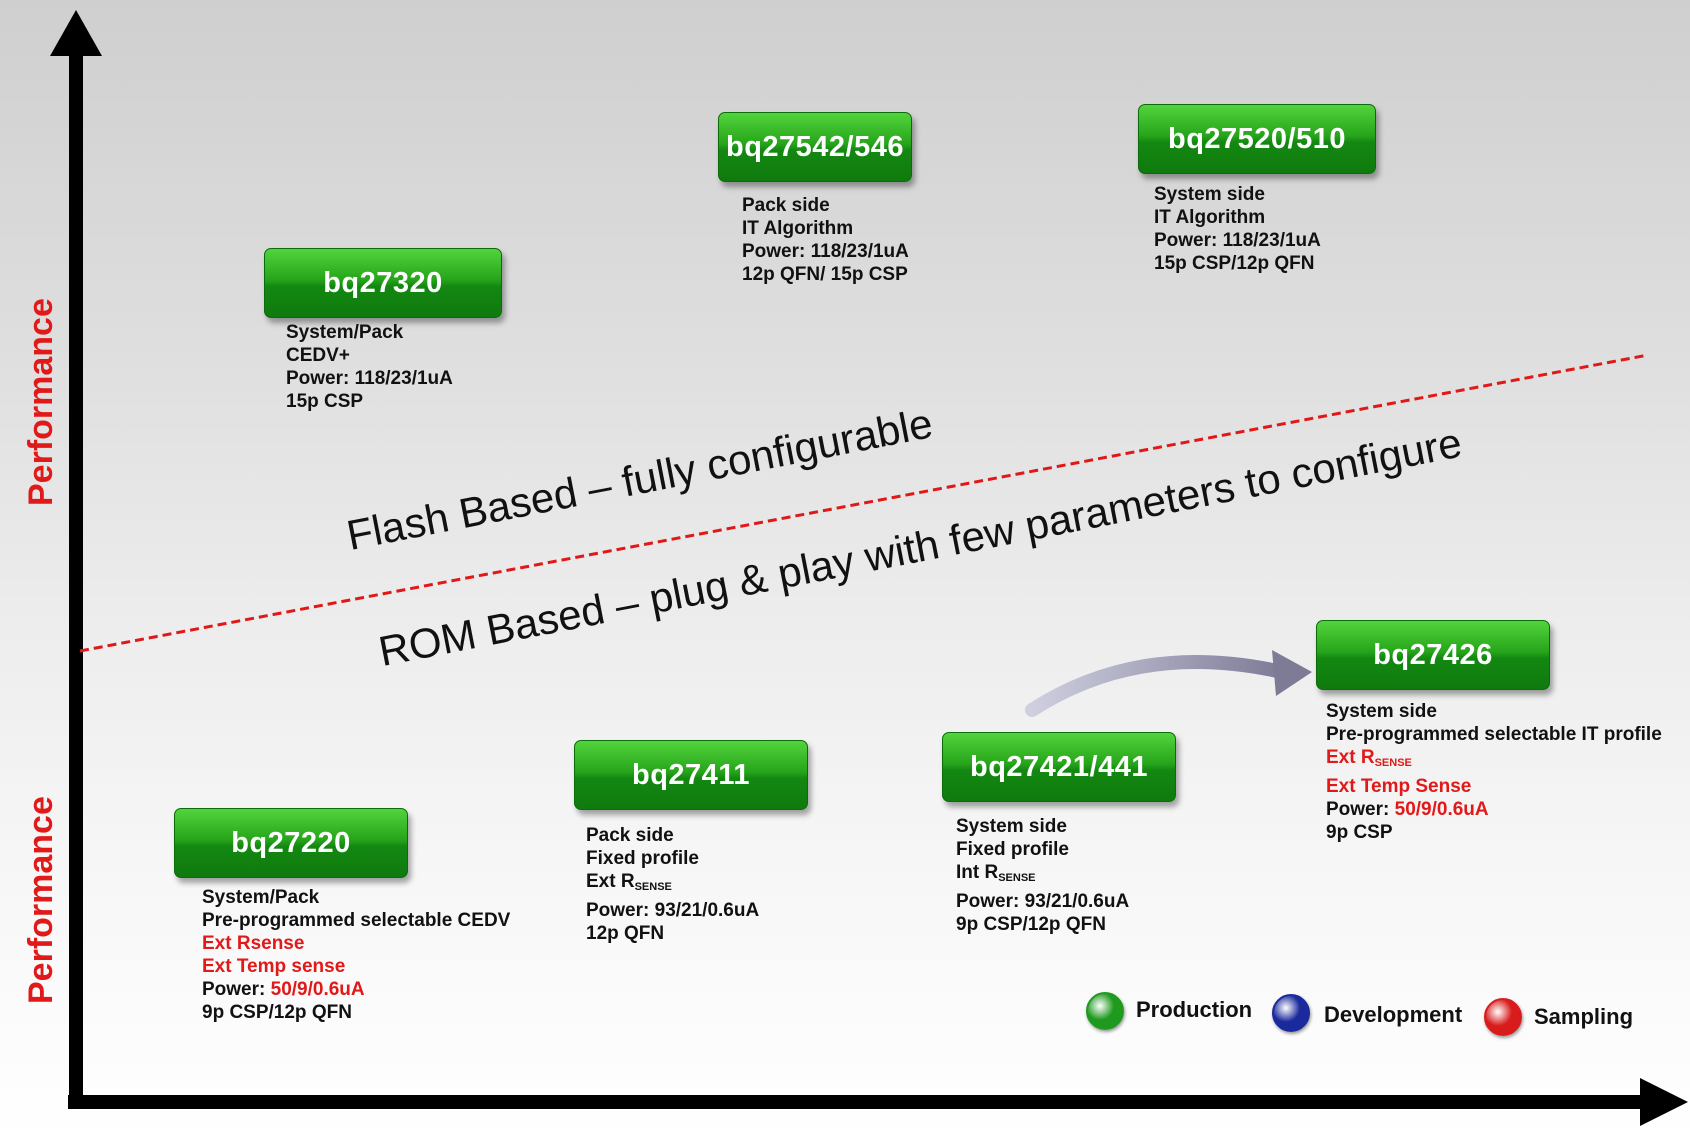  What do you see at coordinates (277, 1012) in the screenshot?
I see `bq27220-line: 9p CSP/12p QFN` at bounding box center [277, 1012].